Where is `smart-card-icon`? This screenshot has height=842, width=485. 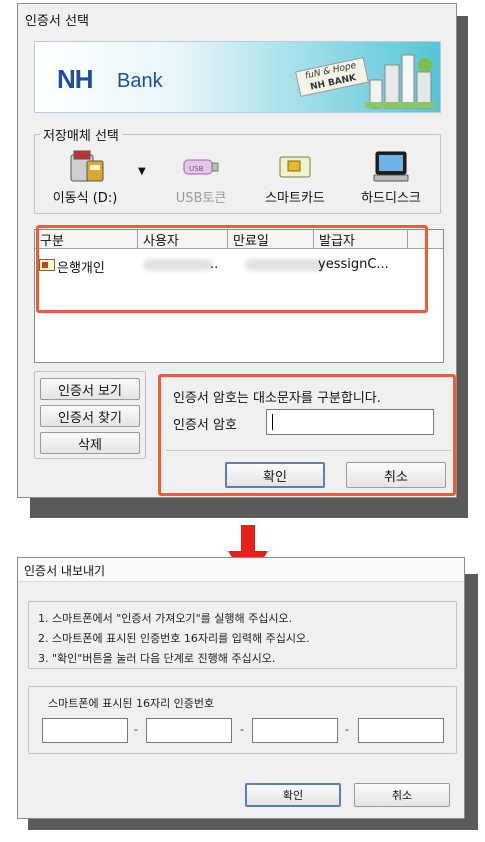
smart-card-icon is located at coordinates (295, 167).